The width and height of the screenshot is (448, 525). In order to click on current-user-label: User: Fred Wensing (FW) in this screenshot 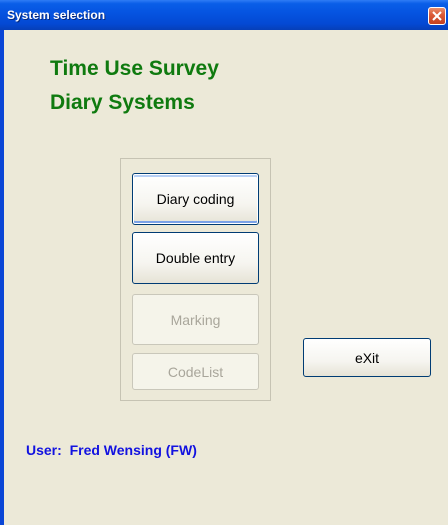, I will do `click(111, 450)`.